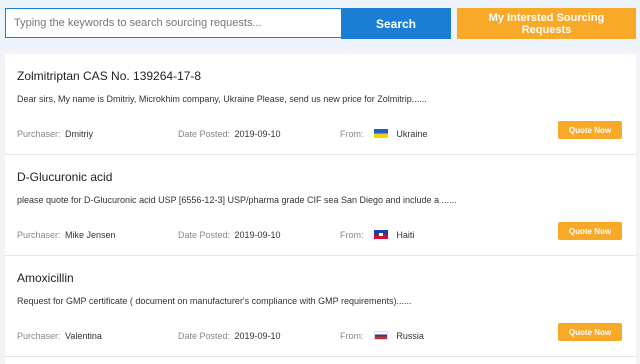  What do you see at coordinates (546, 23) in the screenshot?
I see `my-interested-requests-button: My Intersted Sourcing Requests` at bounding box center [546, 23].